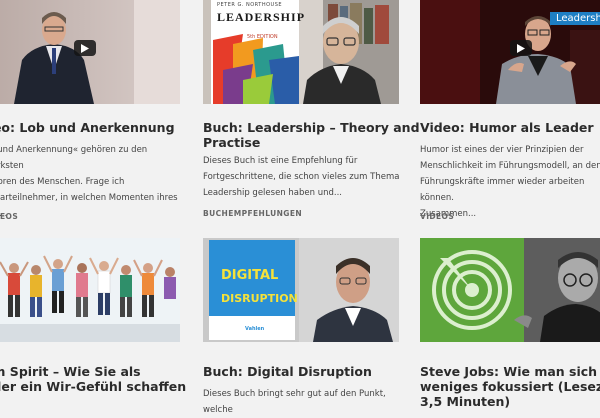  Describe the element at coordinates (250, 5) in the screenshot. I see `book-author: PETER G. NORTHOUSE` at that location.